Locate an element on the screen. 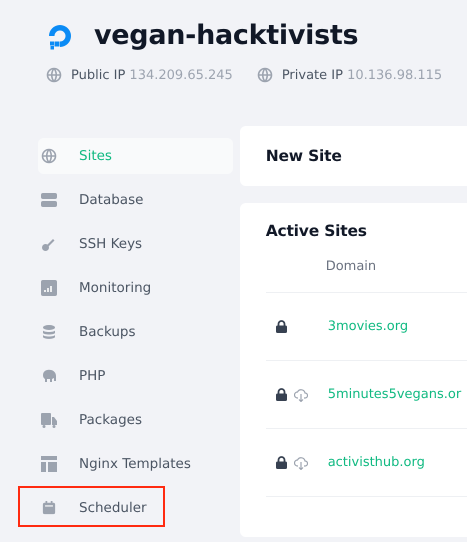 The image size is (467, 542). sidebar-item: PHP is located at coordinates (135, 376).